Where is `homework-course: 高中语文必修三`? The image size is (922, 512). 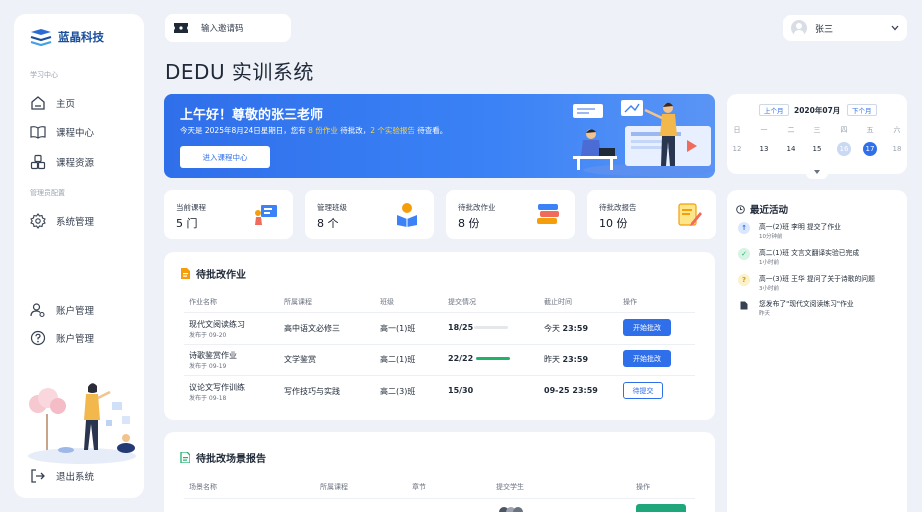
homework-course: 高中语文必修三 is located at coordinates (312, 328).